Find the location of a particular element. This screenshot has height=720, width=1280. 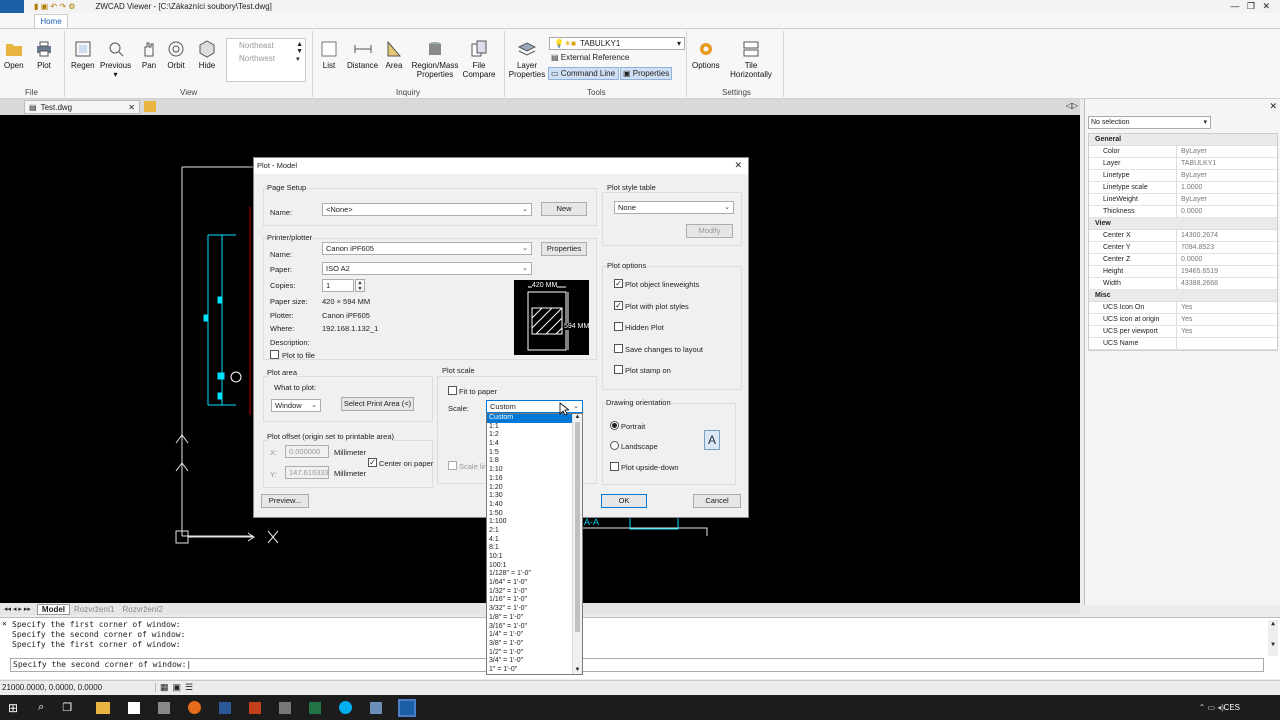

scale-option: 1:40 is located at coordinates (530, 505).